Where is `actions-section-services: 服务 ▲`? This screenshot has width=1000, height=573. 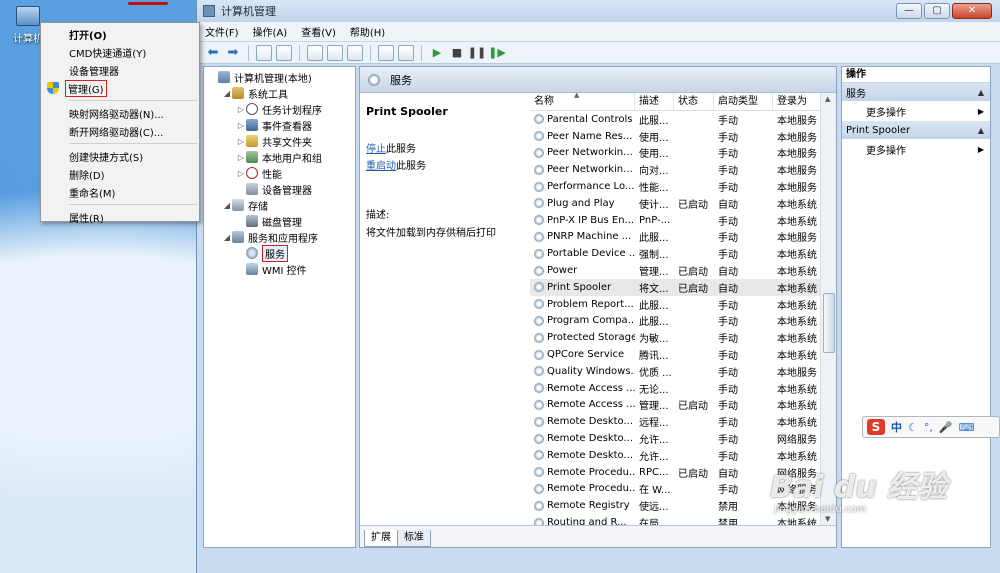 actions-section-services: 服务 ▲ is located at coordinates (916, 92).